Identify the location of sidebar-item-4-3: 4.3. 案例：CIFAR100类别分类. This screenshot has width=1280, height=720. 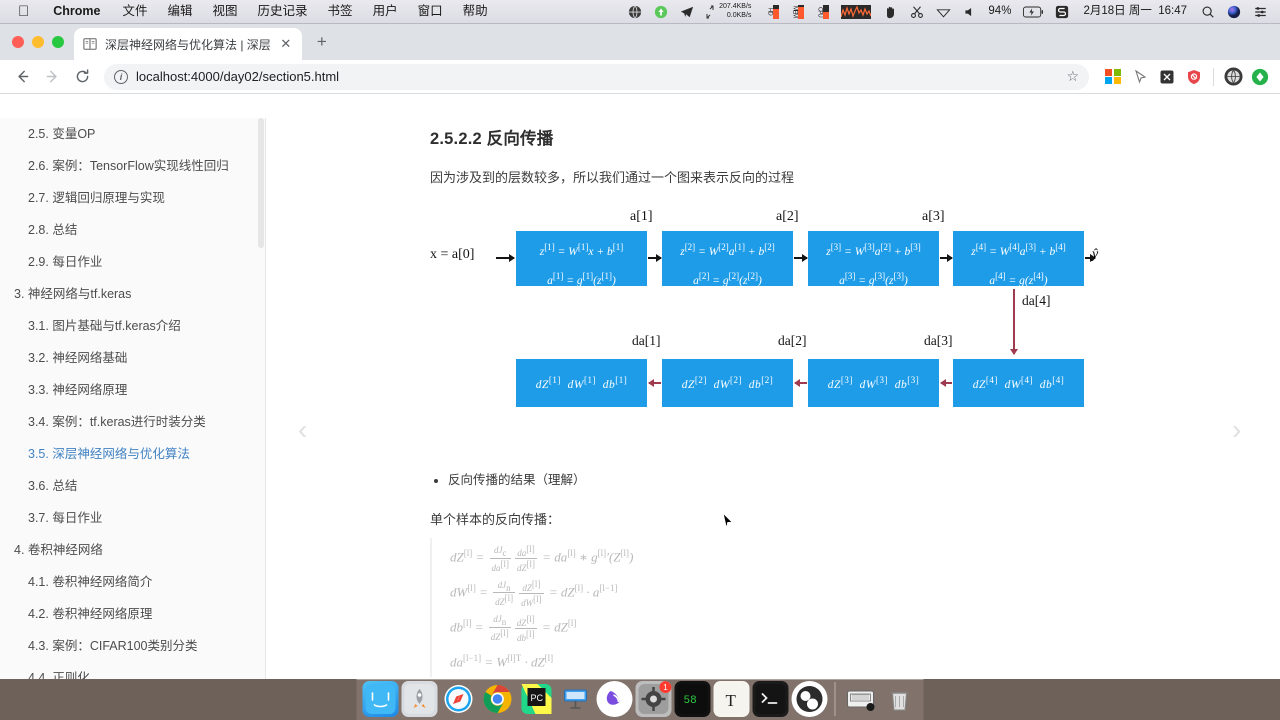
(126, 646).